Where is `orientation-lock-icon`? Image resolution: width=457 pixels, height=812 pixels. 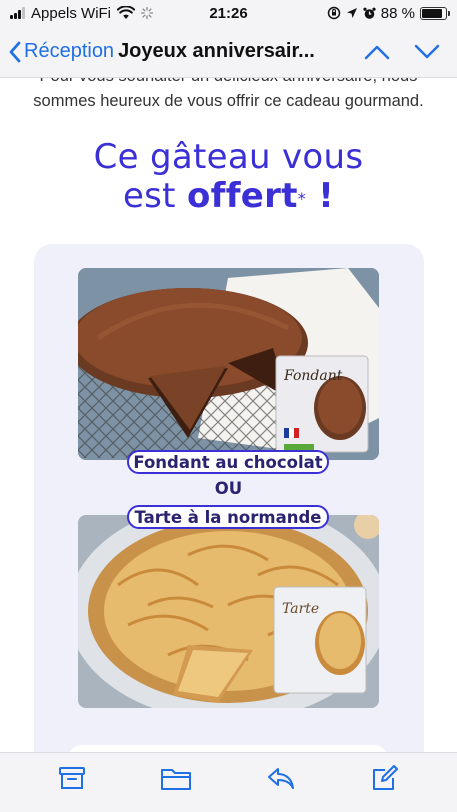
orientation-lock-icon is located at coordinates (334, 13).